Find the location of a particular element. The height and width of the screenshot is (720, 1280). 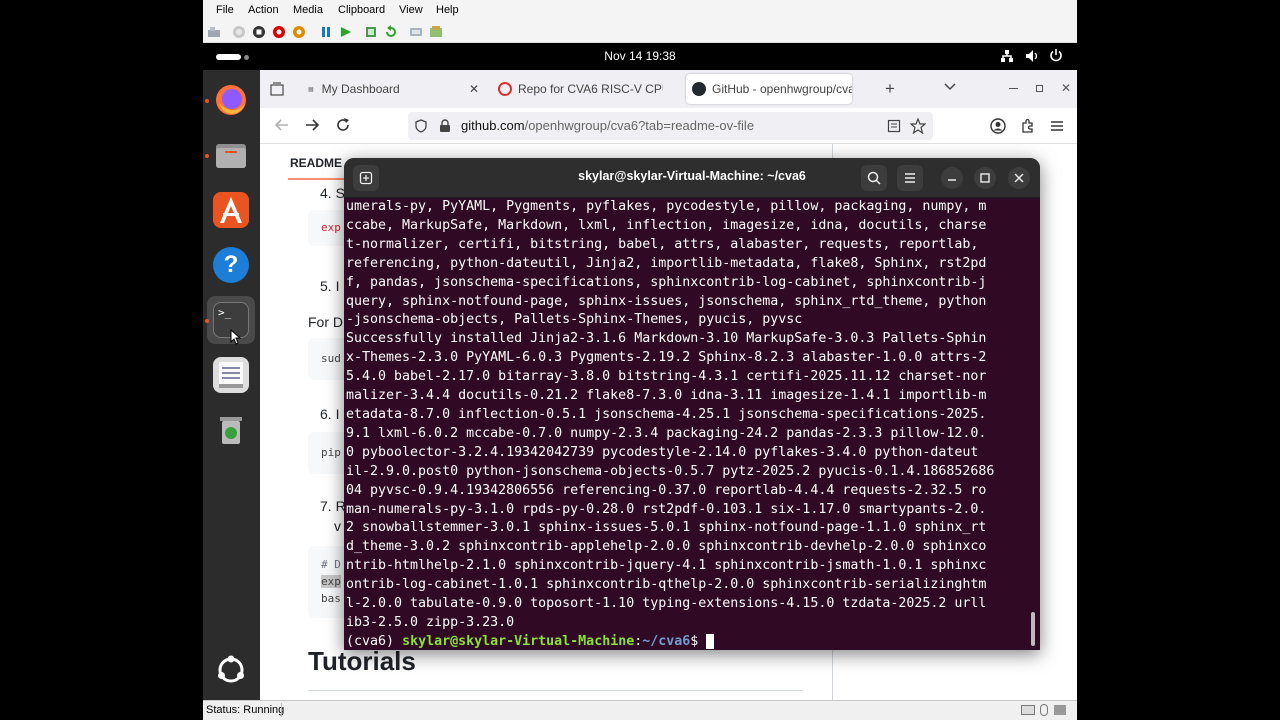

gnome-top-bar: Nov 14 19:38 is located at coordinates (640, 56).